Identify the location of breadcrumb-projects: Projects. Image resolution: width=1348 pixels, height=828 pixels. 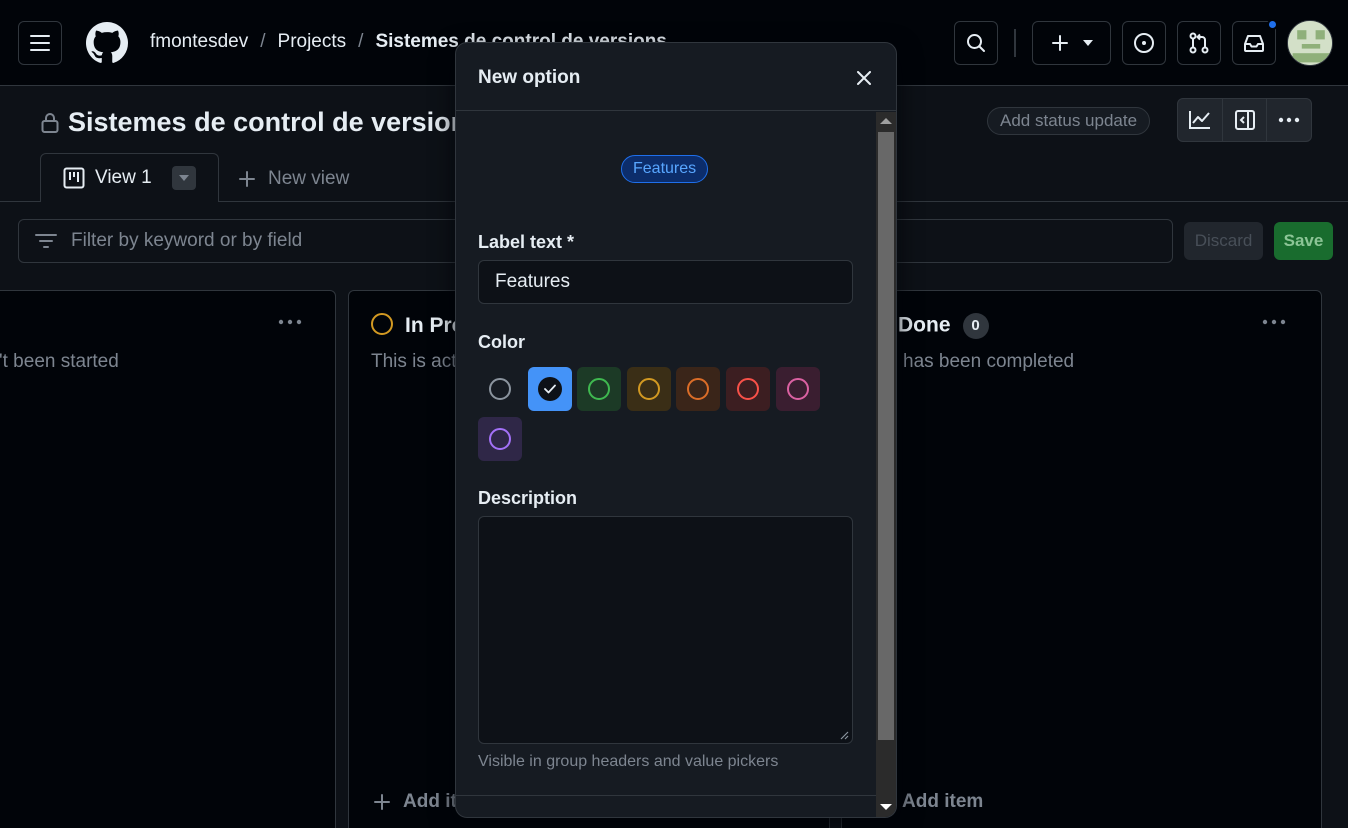
(312, 42).